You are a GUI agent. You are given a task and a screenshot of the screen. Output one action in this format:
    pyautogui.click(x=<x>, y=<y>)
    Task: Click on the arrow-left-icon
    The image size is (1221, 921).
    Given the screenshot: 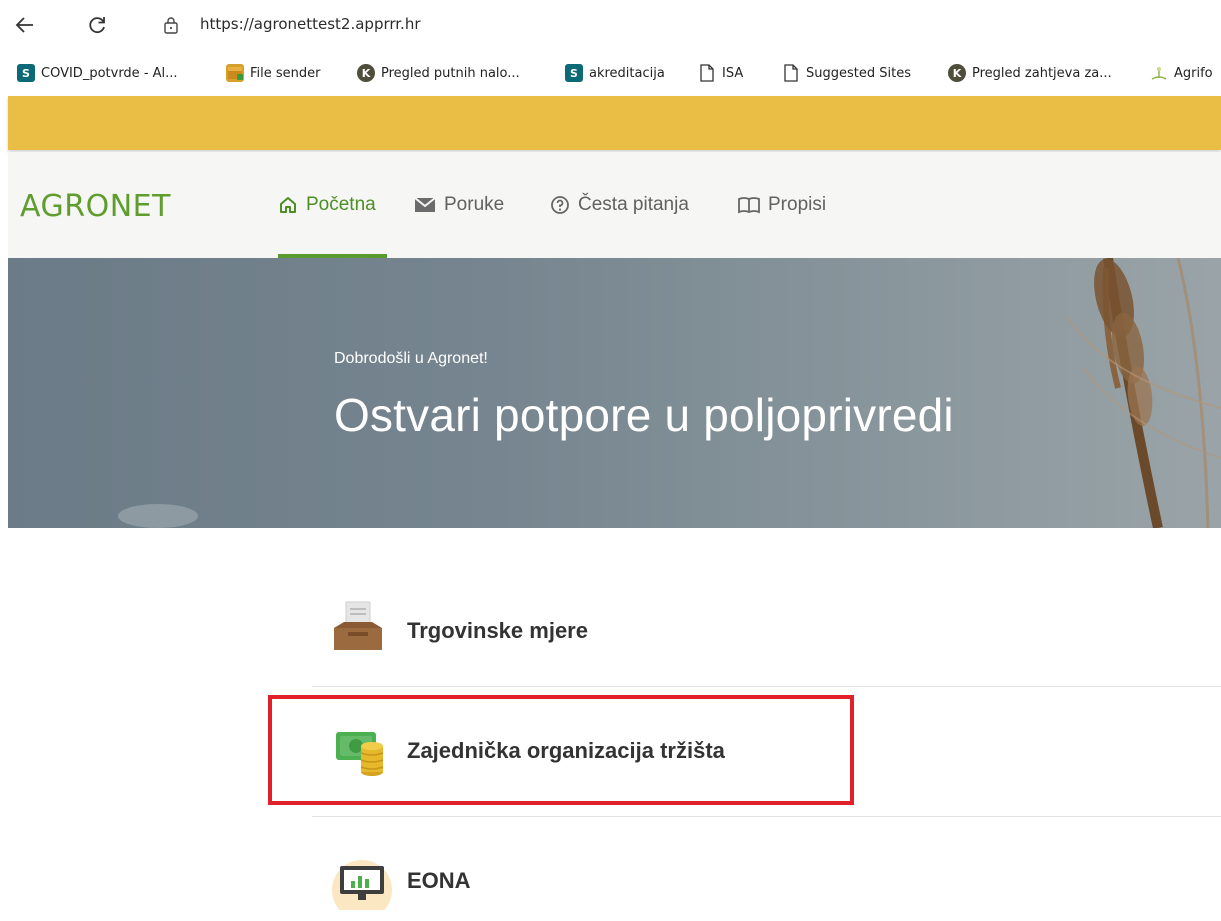 What is the action you would take?
    pyautogui.click(x=24, y=25)
    